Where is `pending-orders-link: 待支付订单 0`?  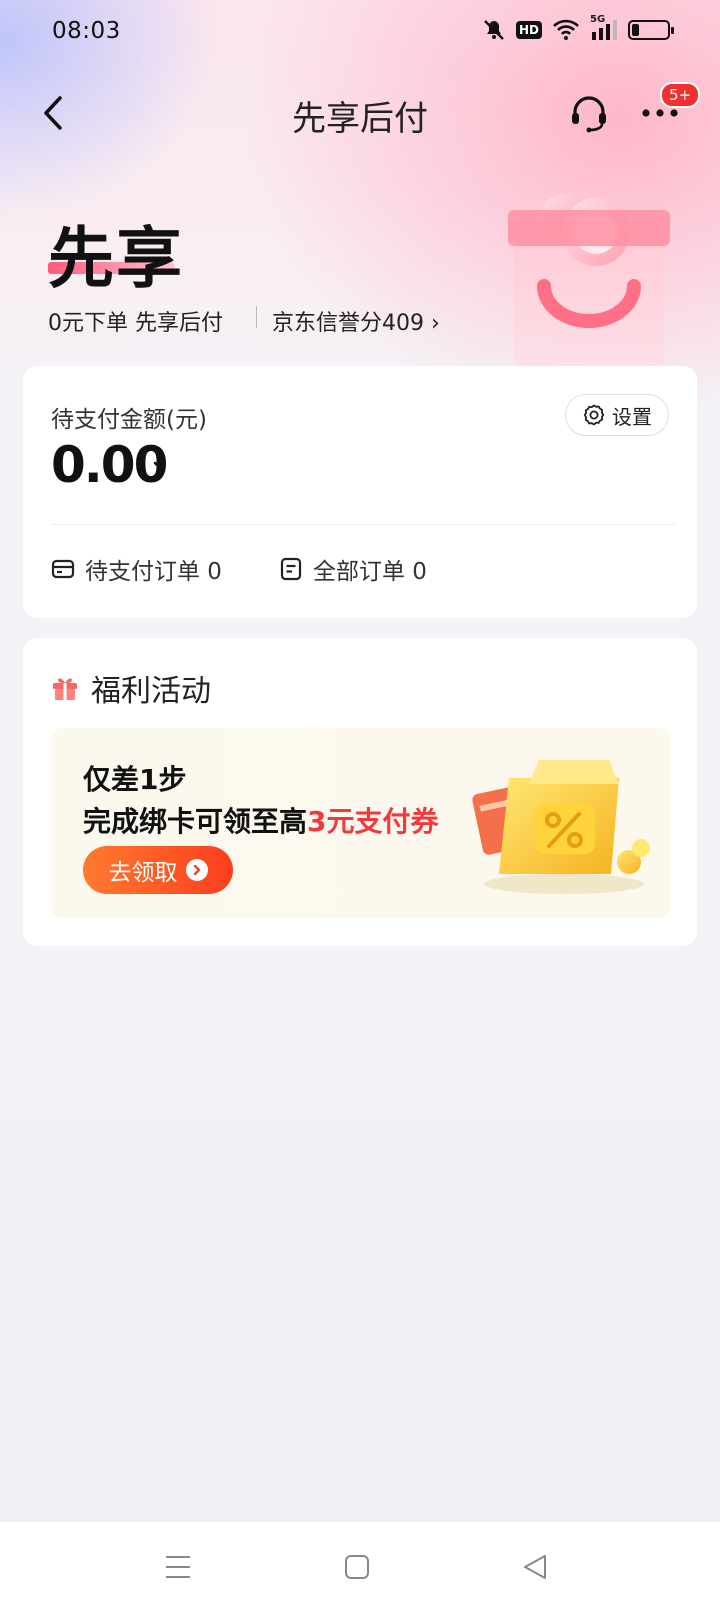
pending-orders-link: 待支付订单 0 is located at coordinates (136, 569).